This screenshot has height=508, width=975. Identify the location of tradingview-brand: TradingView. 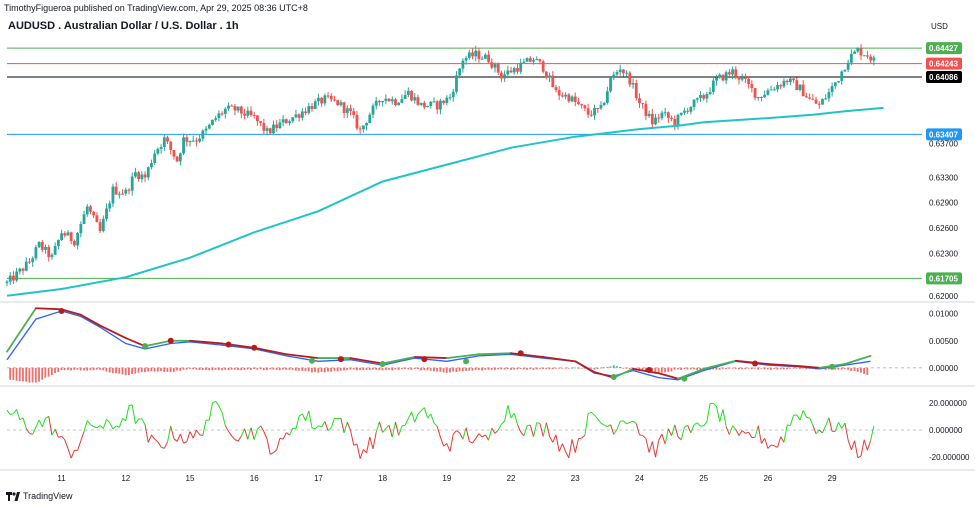
(39, 496).